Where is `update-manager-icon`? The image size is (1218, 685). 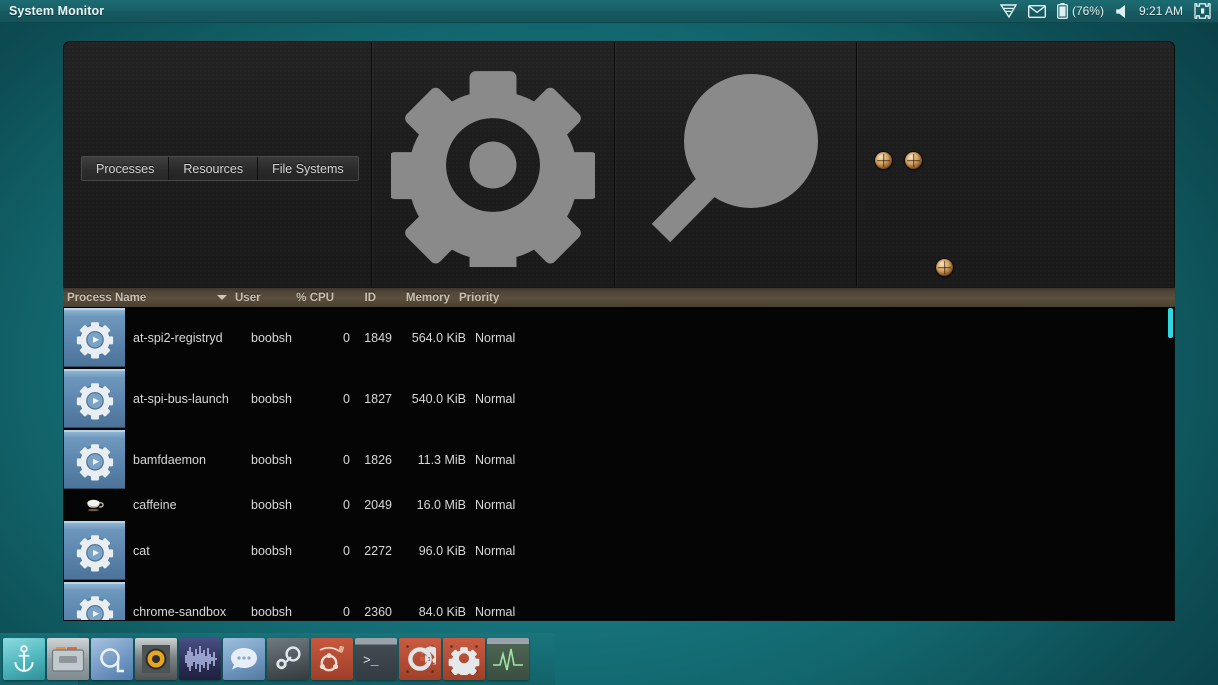
update-manager-icon is located at coordinates (420, 659).